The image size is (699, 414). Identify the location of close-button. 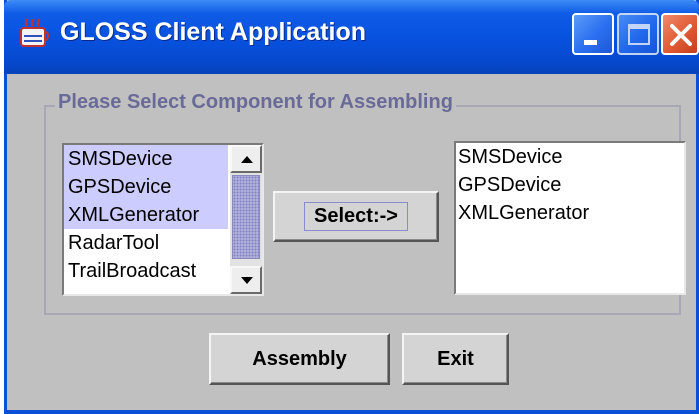
(680, 34).